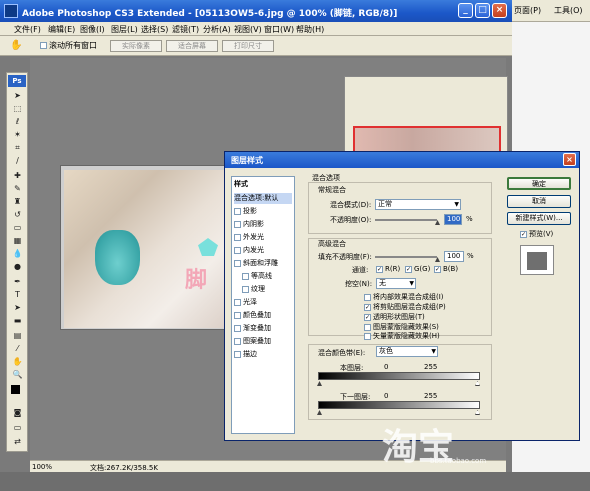 Image resolution: width=590 pixels, height=491 pixels. Describe the element at coordinates (252, 328) in the screenshot. I see `style-gradient-overlay: 渐变叠加` at that location.